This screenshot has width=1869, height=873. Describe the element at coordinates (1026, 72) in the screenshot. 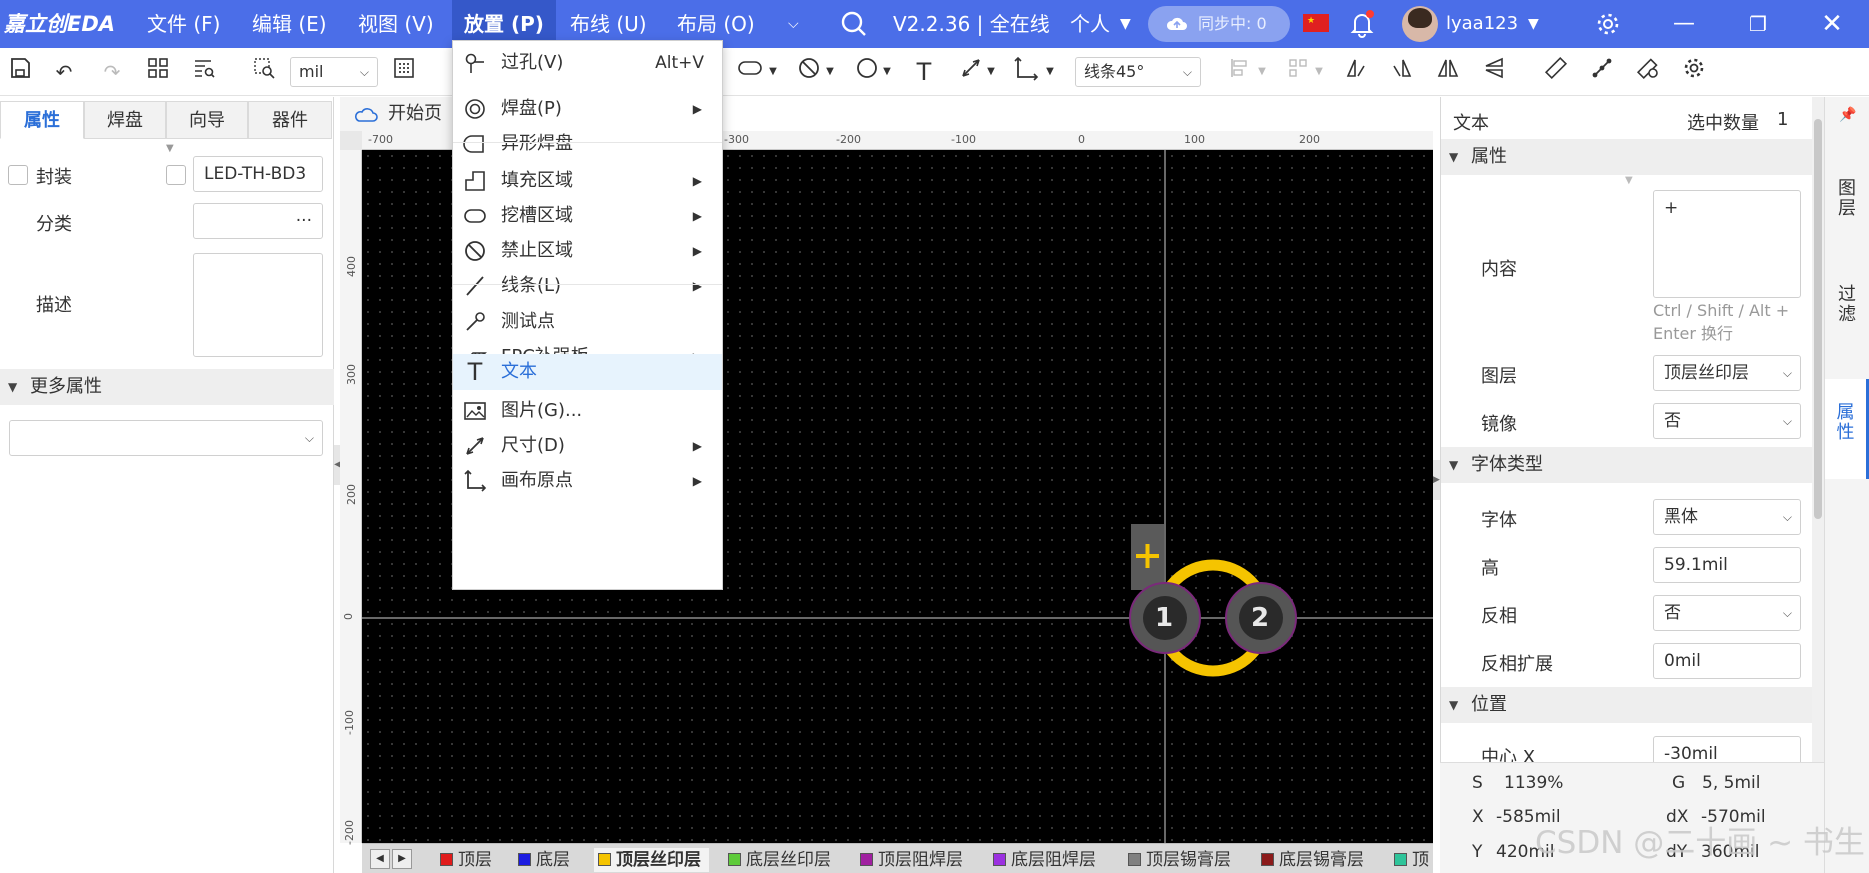

I see `origin-tool-icon` at that location.